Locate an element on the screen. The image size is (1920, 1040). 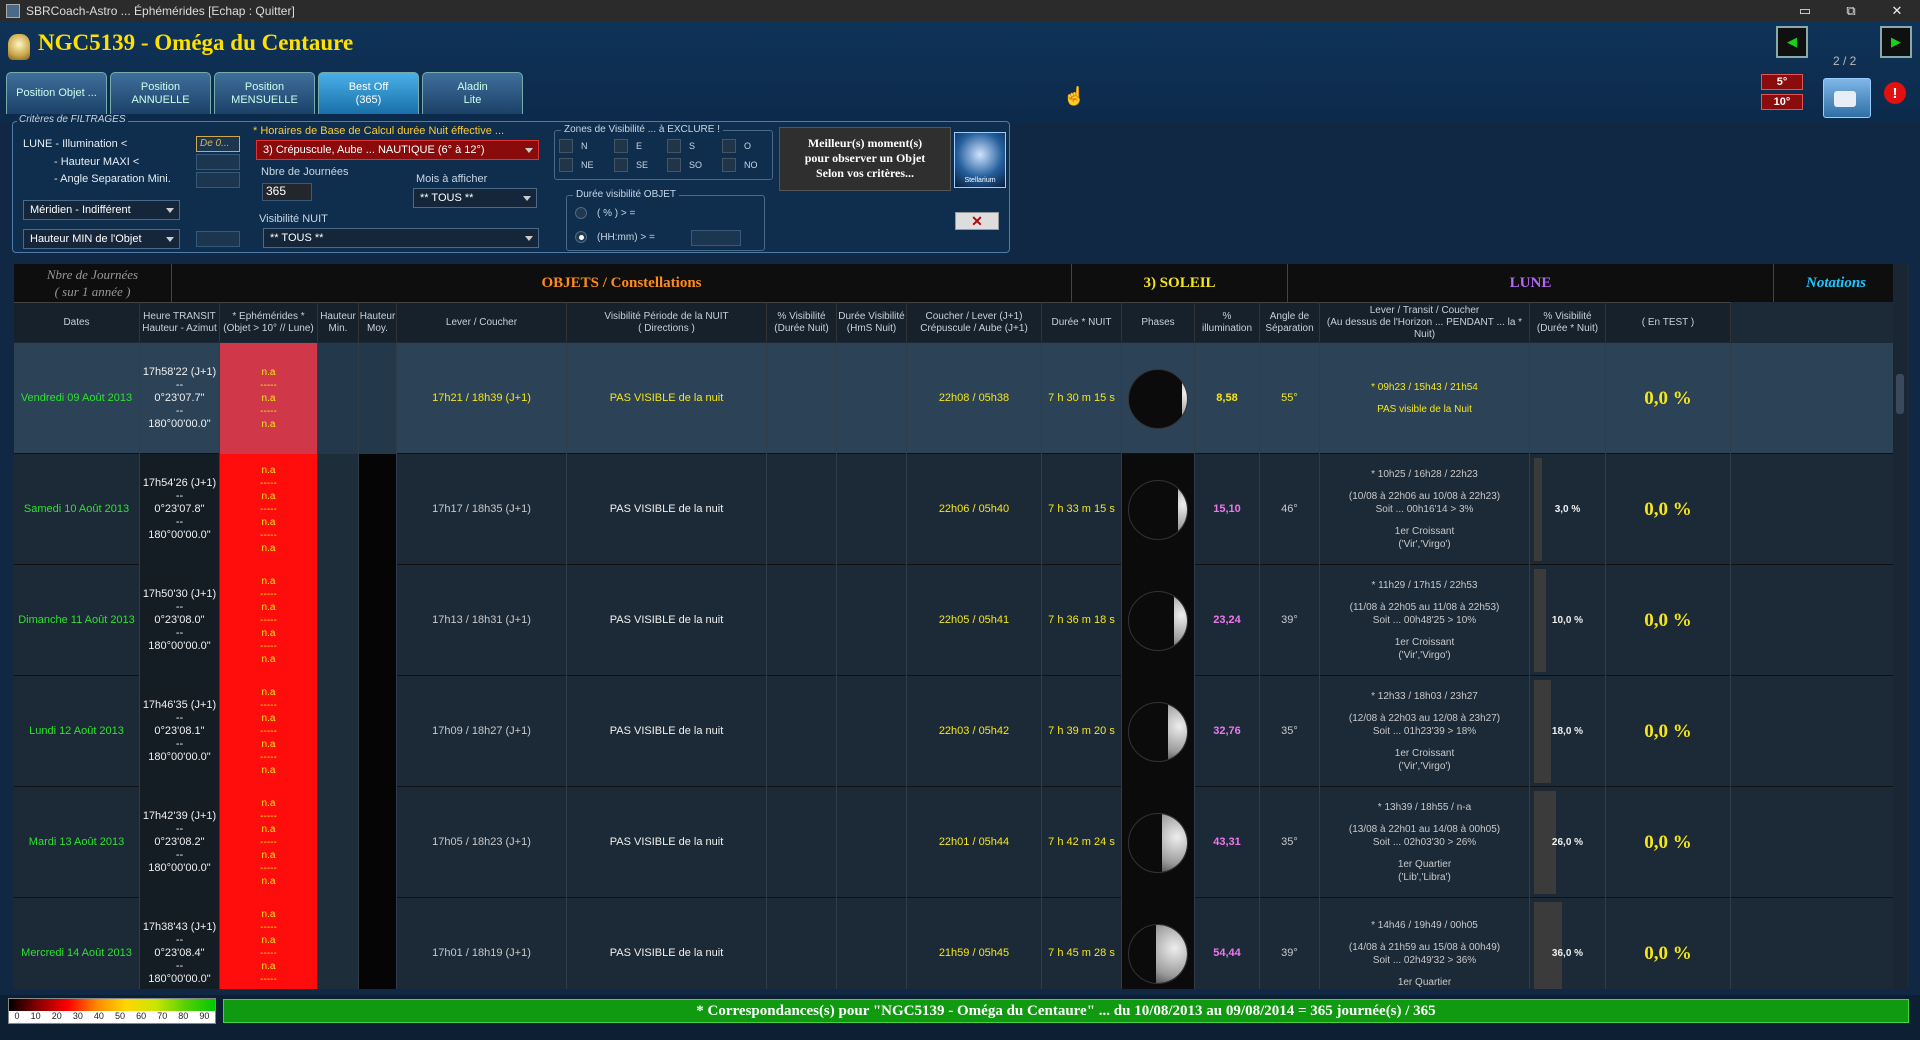
row-lune-line is located at coordinates (1424, 818).